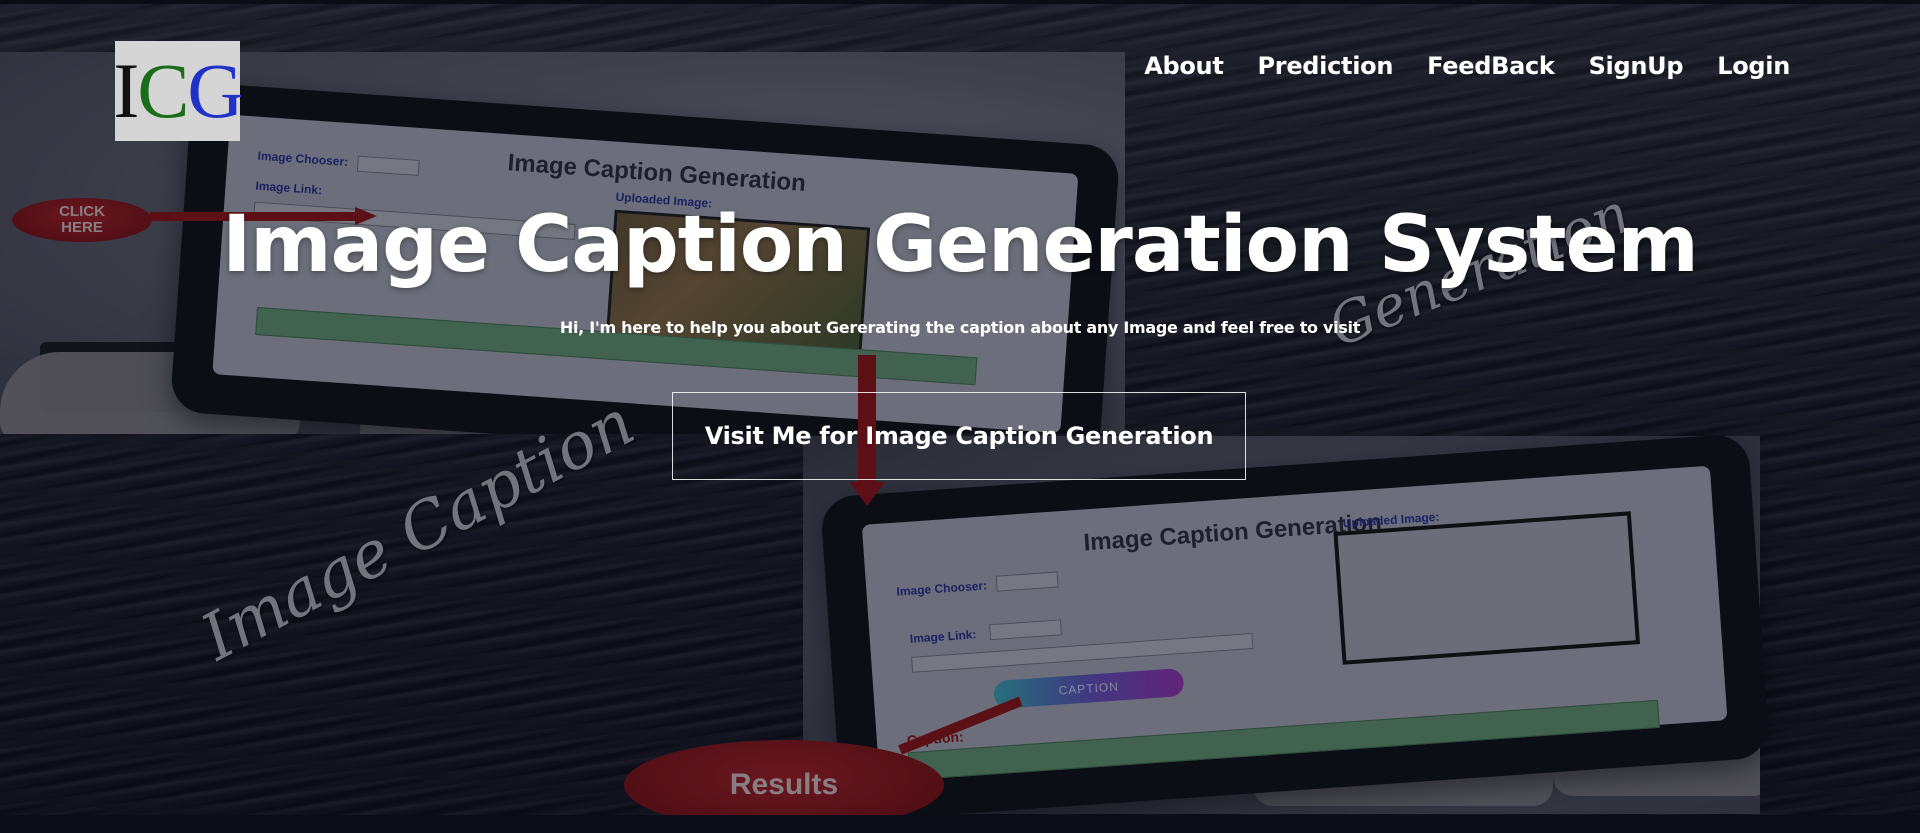 The width and height of the screenshot is (1920, 833). I want to click on hero-title: Image Caption Generation System, so click(960, 245).